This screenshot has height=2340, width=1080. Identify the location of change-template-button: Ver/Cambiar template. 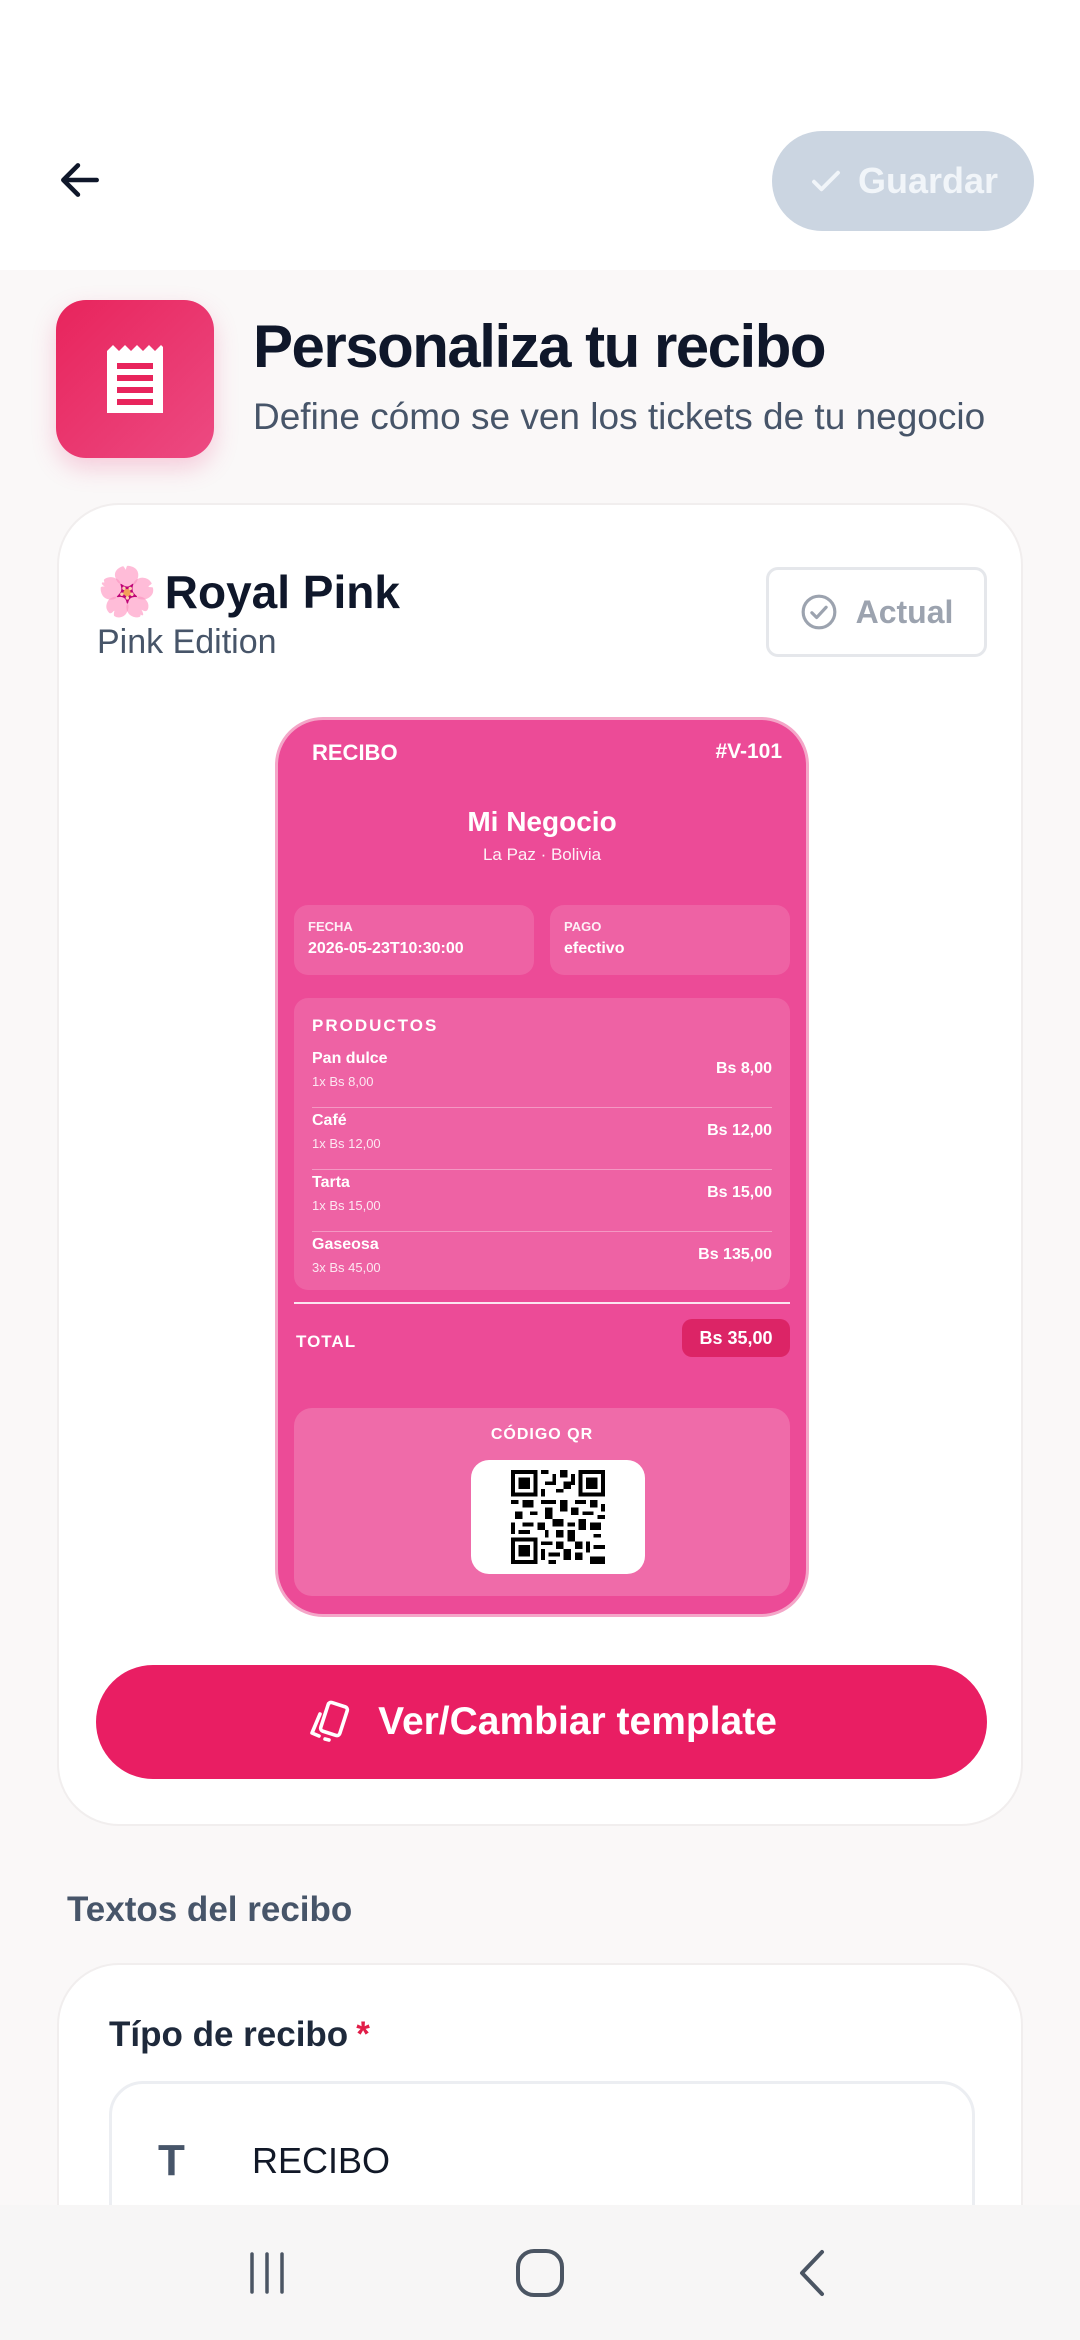
(541, 1722).